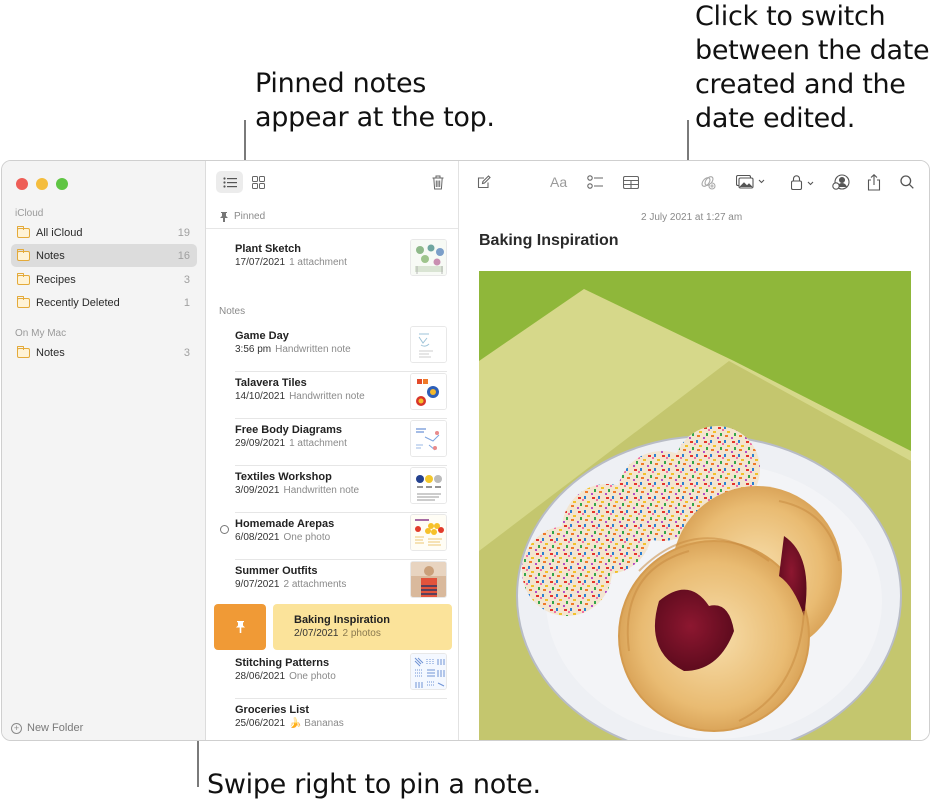  I want to click on table-icon, so click(631, 182).